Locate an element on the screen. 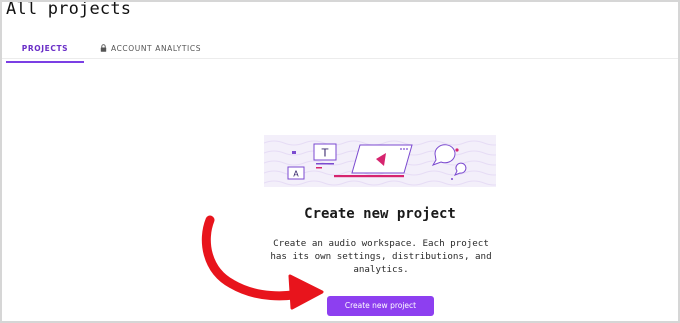 The image size is (680, 323). illustration-pink-dot is located at coordinates (457, 150).